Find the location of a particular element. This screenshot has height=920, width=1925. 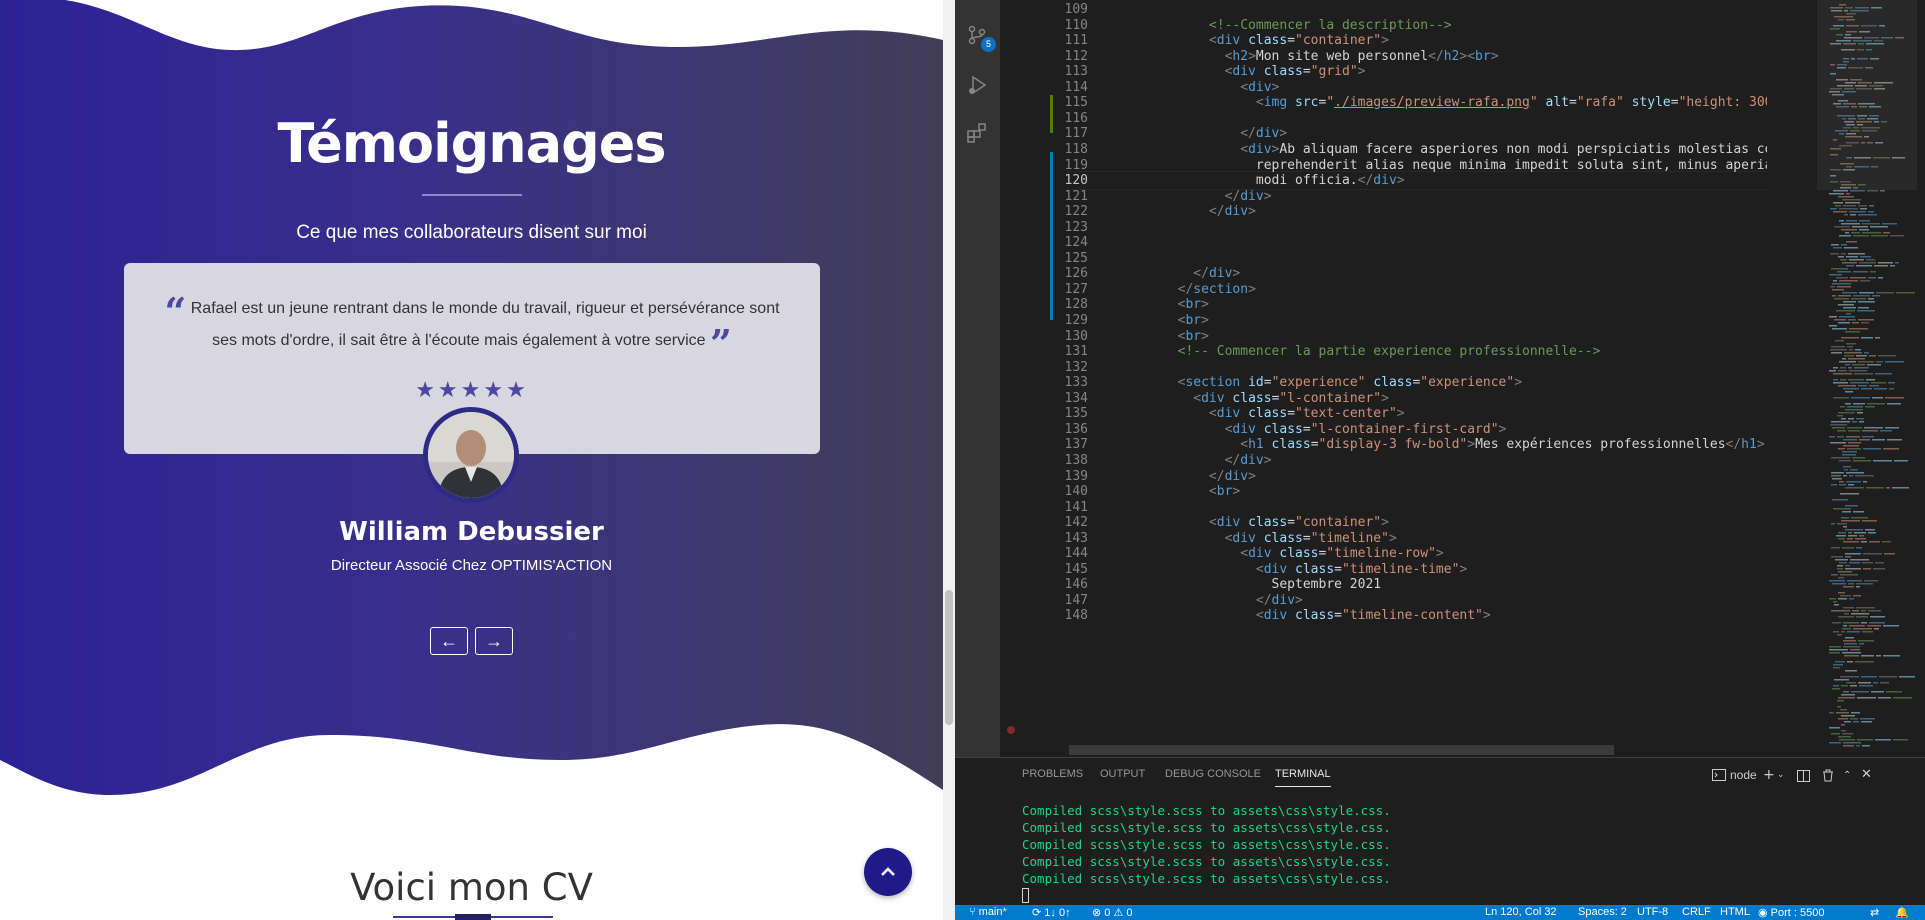

sync-status: ⟳ 1↓ 0↑ is located at coordinates (1051, 912).